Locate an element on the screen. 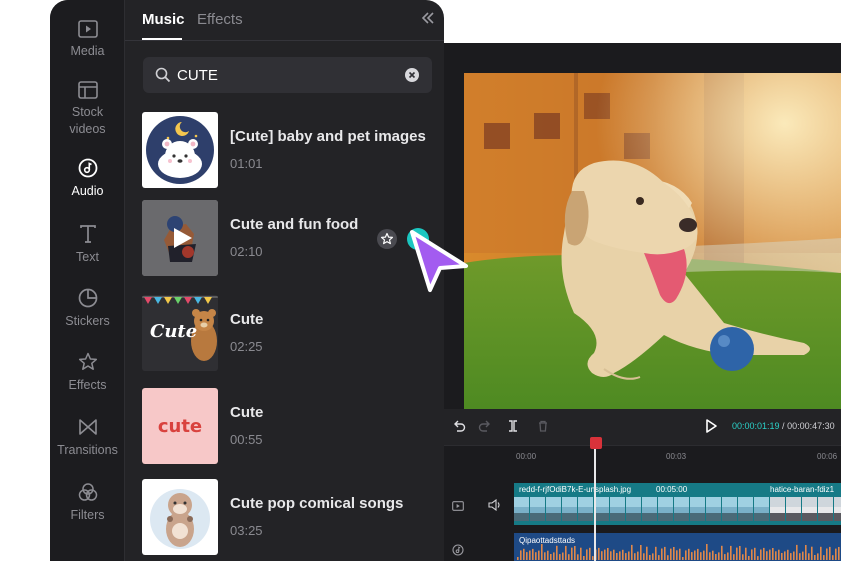 Image resolution: width=841 pixels, height=561 pixels. split-button is located at coordinates (513, 428).